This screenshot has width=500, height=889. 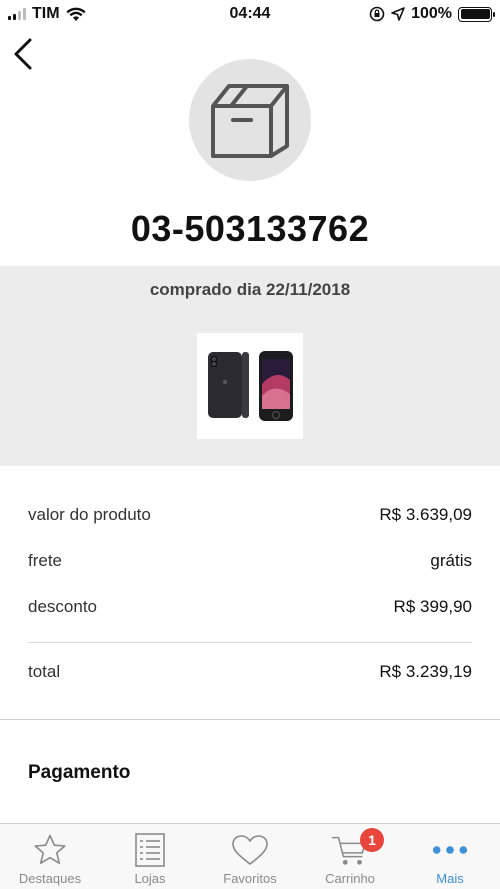 I want to click on tab-carrinho: 1 Carrinho, so click(x=350, y=856).